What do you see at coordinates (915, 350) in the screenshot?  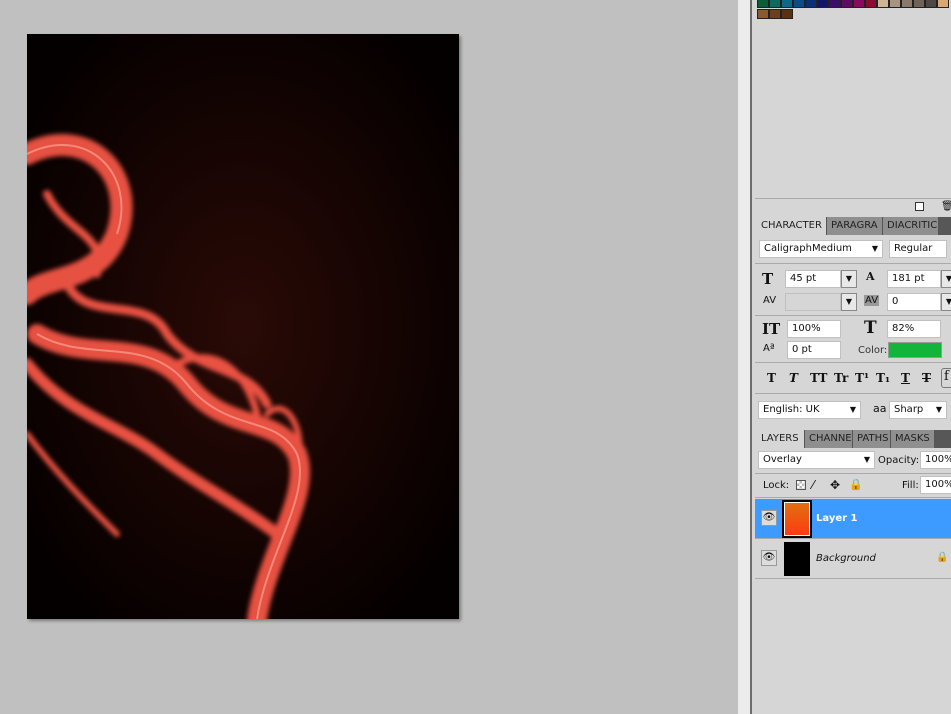 I see `text-color-swatch` at bounding box center [915, 350].